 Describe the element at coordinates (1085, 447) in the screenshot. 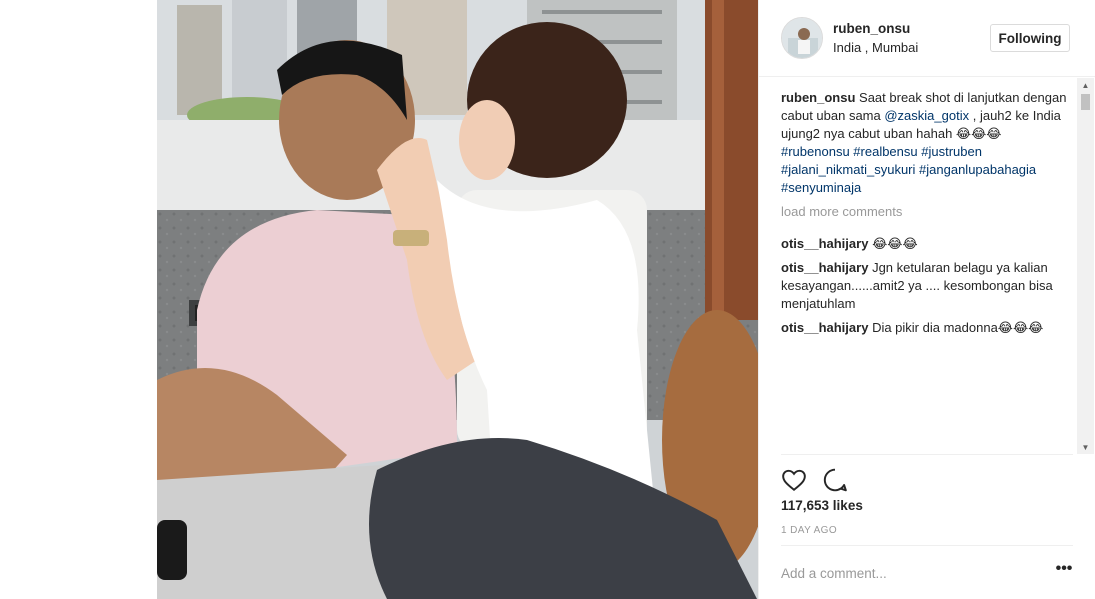

I see `scroll-down-arrow-icon: ▼` at that location.